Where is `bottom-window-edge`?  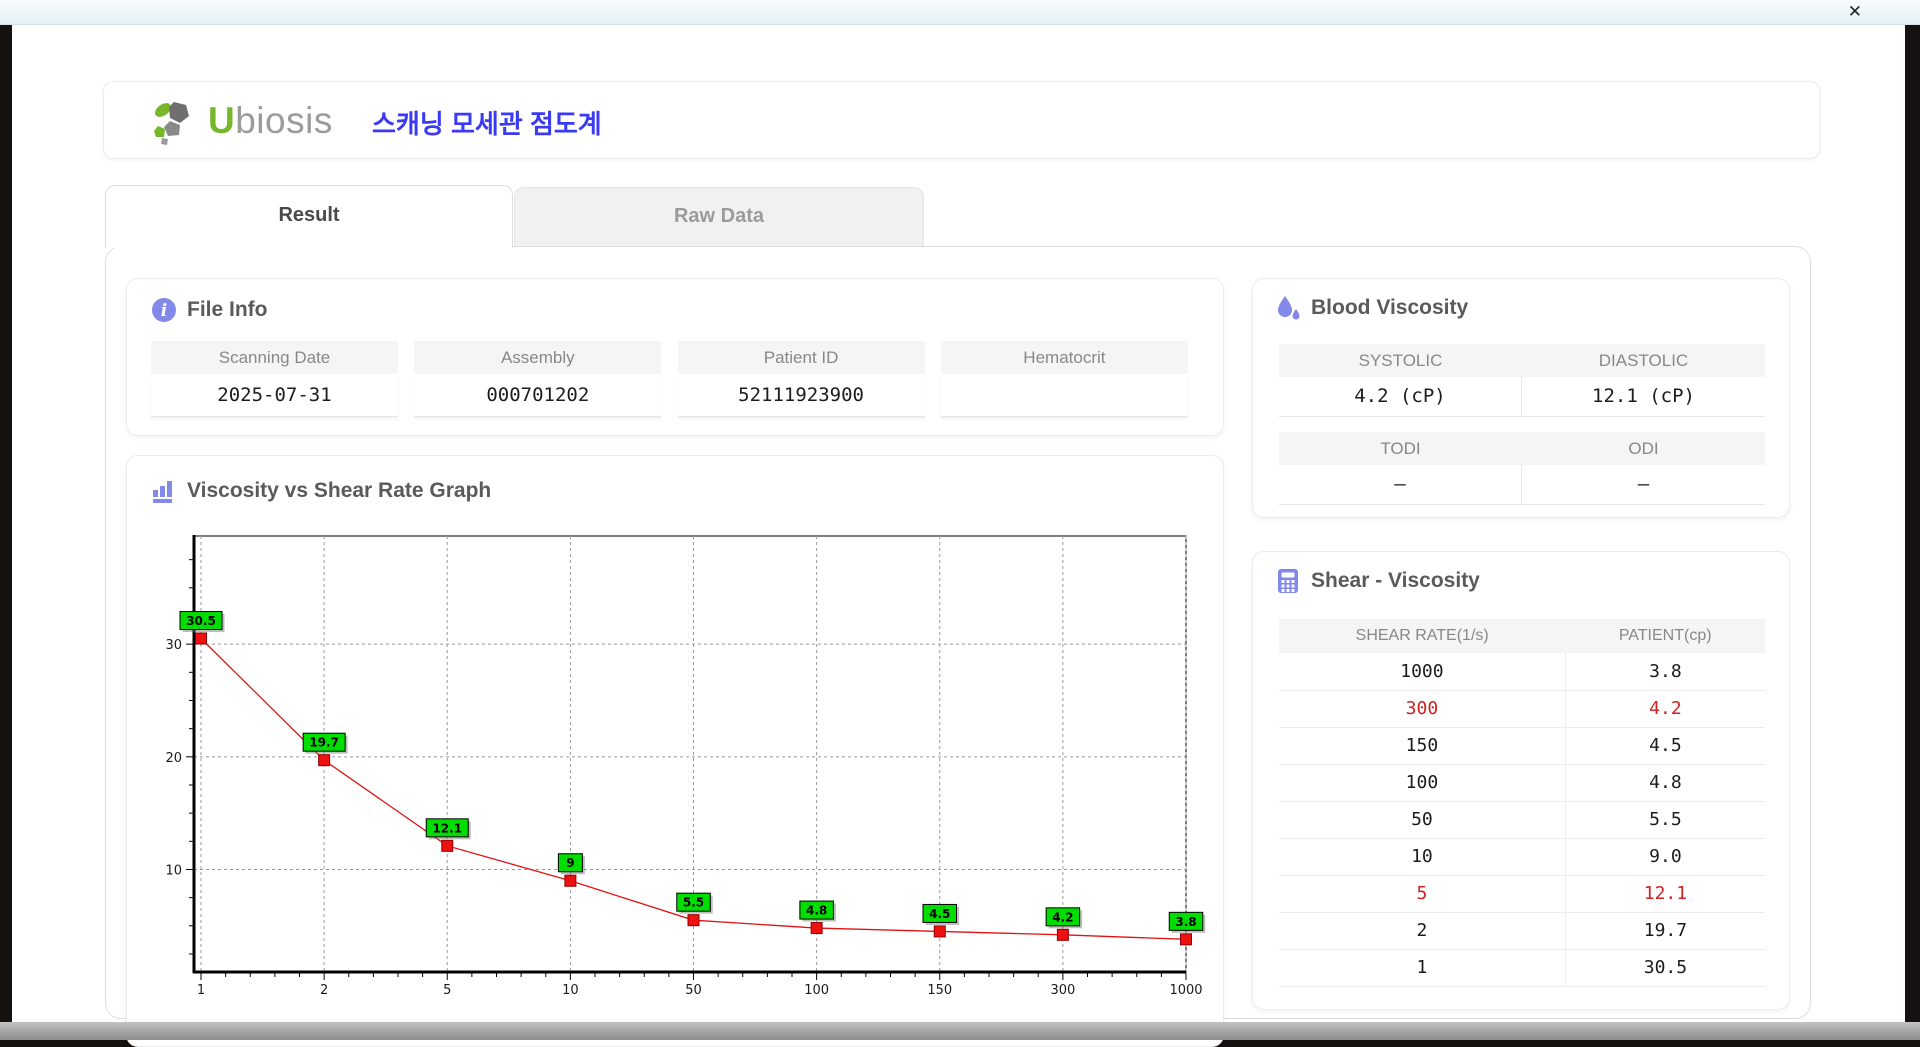 bottom-window-edge is located at coordinates (960, 1031).